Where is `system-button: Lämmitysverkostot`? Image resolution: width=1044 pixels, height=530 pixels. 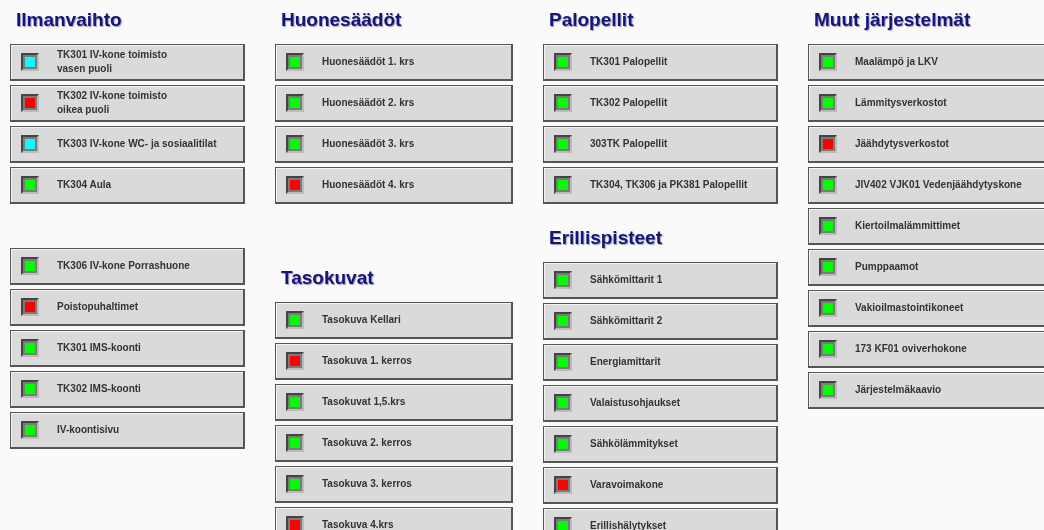
system-button: Lämmitysverkostot is located at coordinates (926, 103).